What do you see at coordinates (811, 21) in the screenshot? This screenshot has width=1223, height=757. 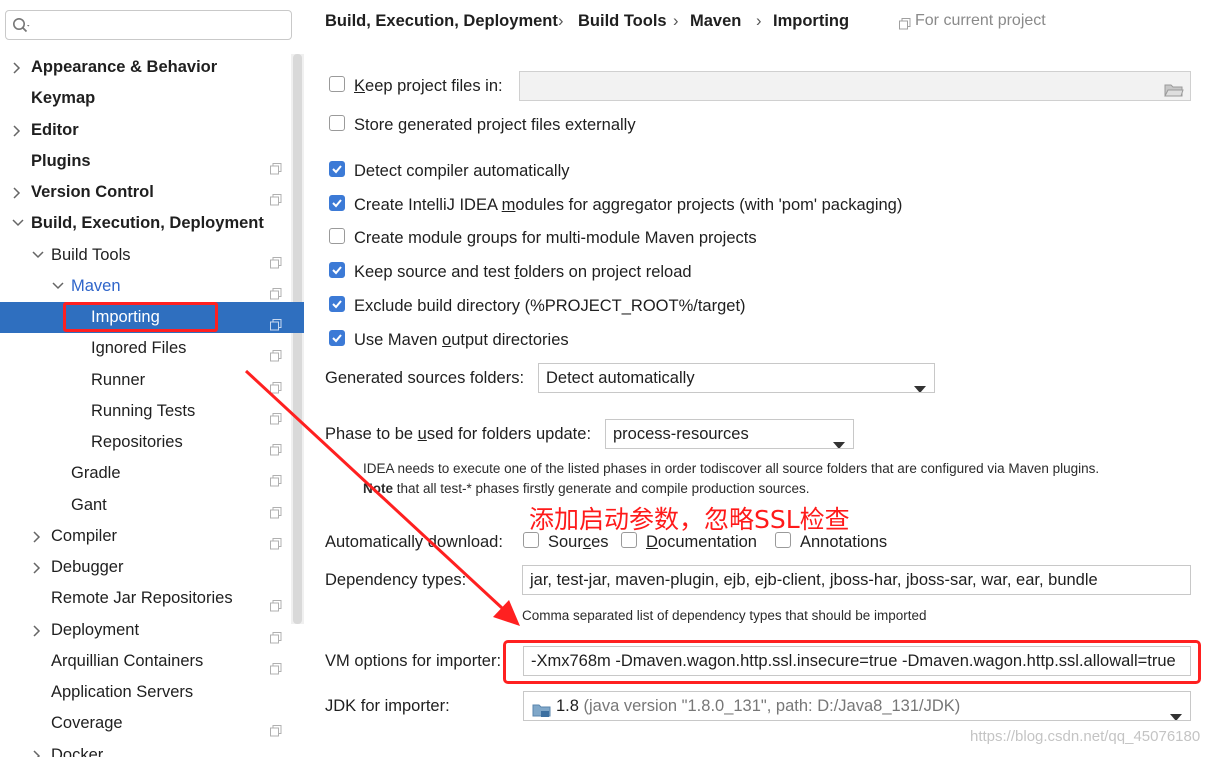 I see `breadcrumb-item-current: Importing` at bounding box center [811, 21].